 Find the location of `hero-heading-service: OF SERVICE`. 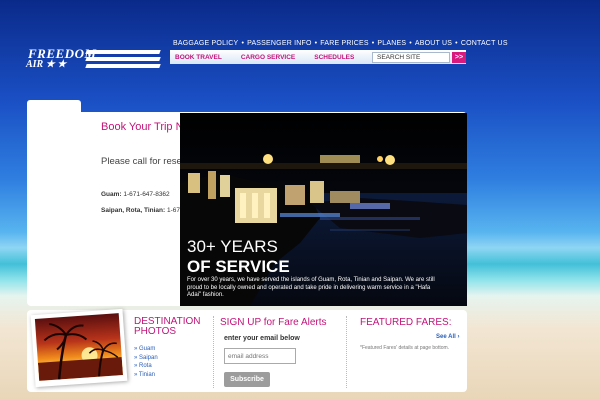

hero-heading-service: OF SERVICE is located at coordinates (238, 266).